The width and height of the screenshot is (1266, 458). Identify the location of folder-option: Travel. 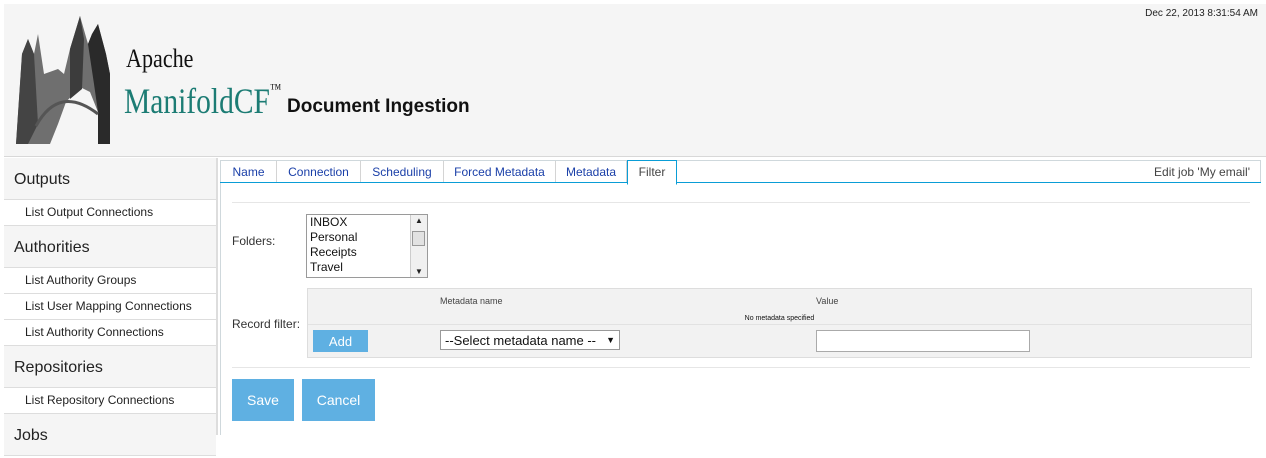
(367, 267).